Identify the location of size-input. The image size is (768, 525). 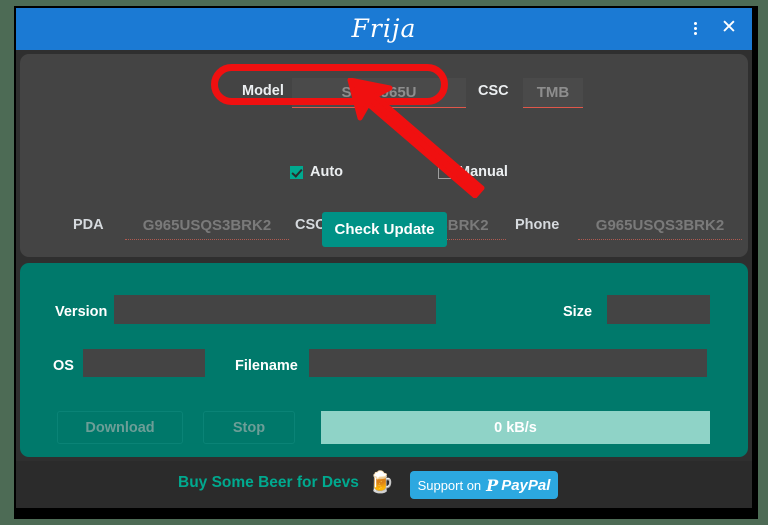
(658, 309).